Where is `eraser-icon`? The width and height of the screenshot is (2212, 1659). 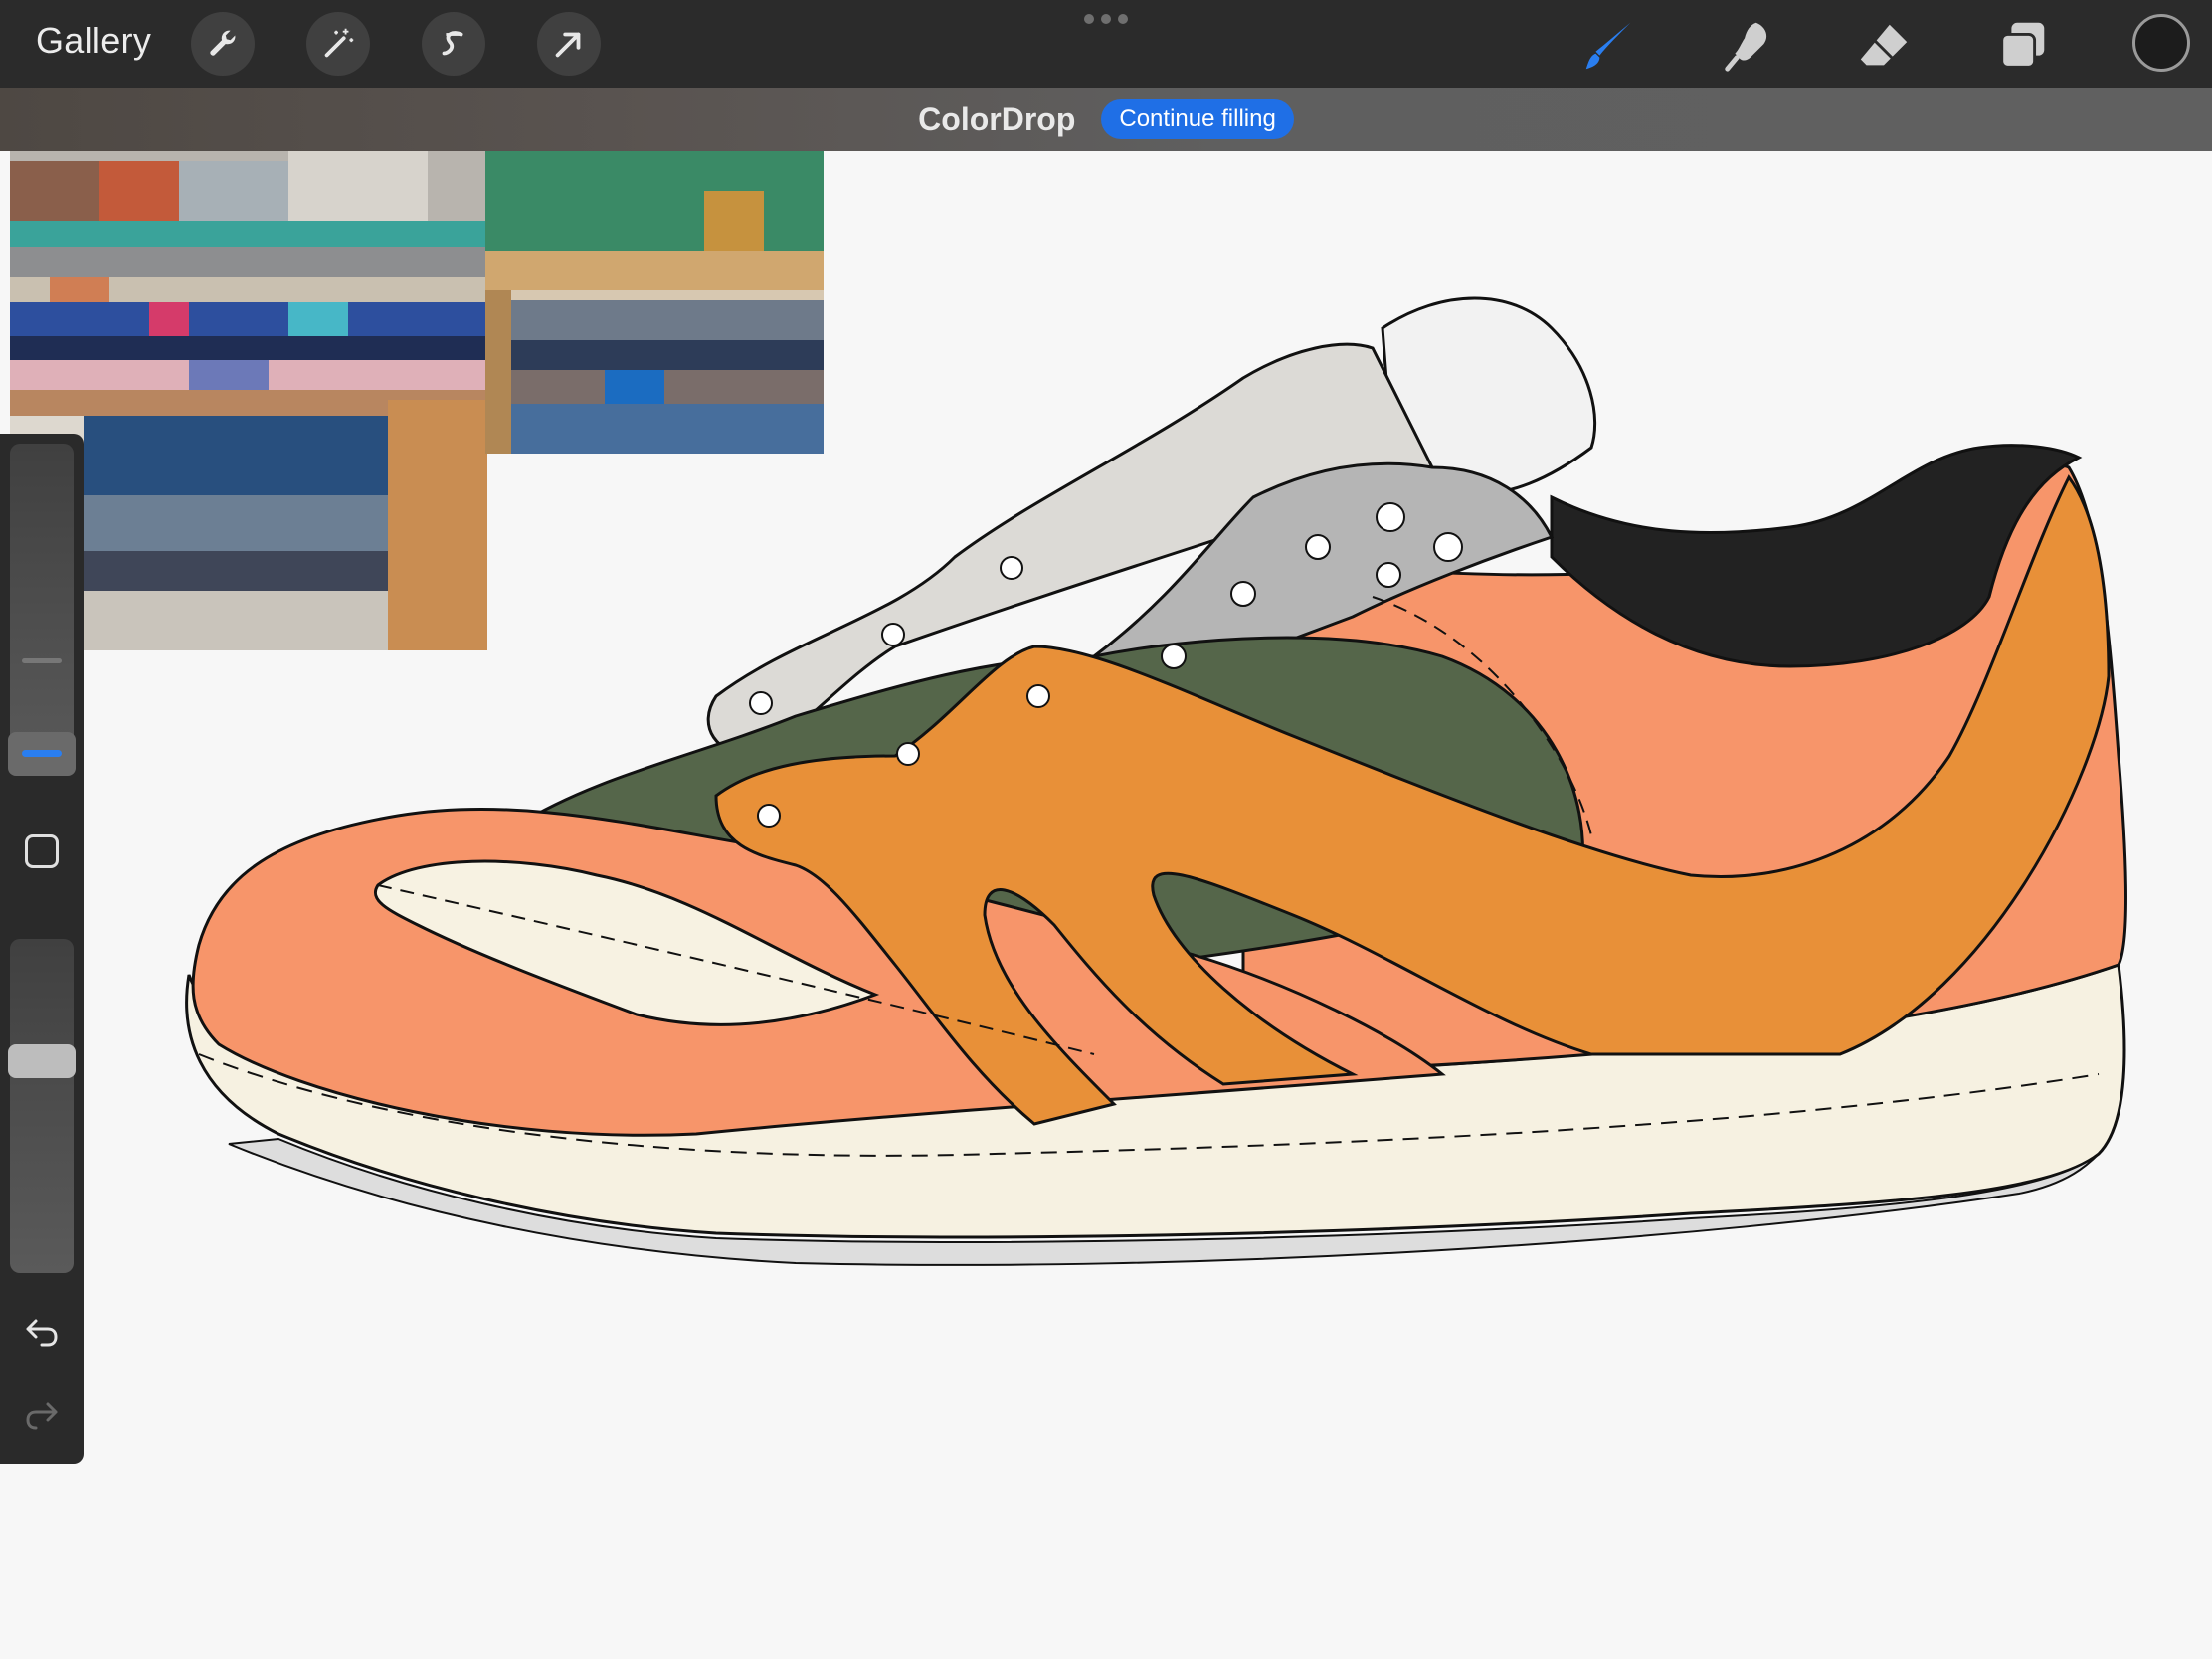 eraser-icon is located at coordinates (1884, 46).